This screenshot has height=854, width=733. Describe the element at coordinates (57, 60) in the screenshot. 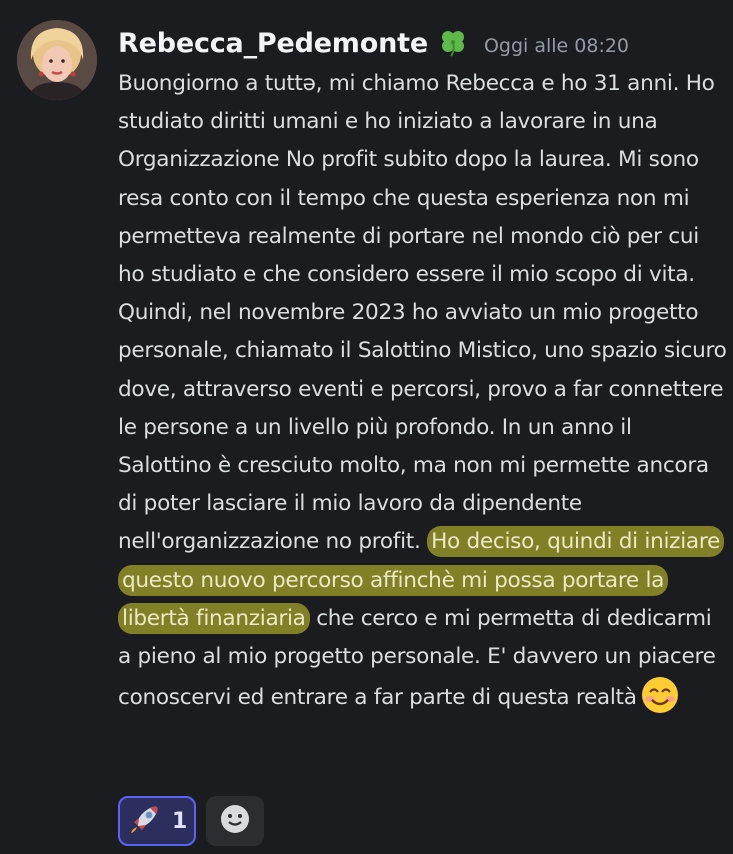

I see `avatar` at that location.